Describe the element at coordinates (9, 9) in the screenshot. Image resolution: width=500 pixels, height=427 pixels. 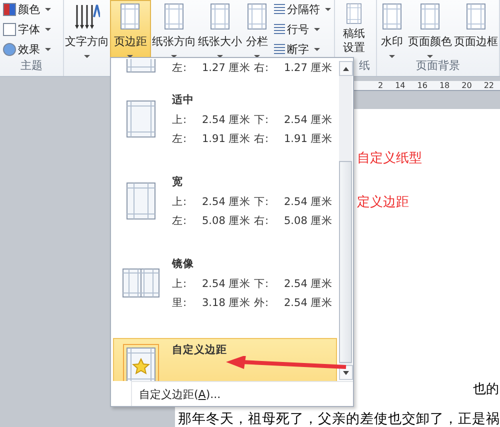
I see `swatch-icon` at that location.